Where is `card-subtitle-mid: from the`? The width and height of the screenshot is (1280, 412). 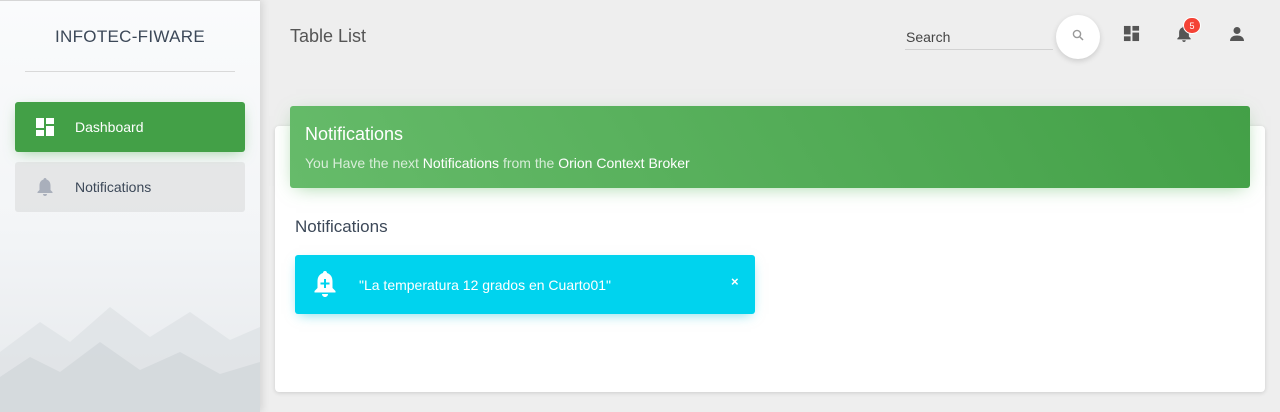
card-subtitle-mid: from the is located at coordinates (529, 163).